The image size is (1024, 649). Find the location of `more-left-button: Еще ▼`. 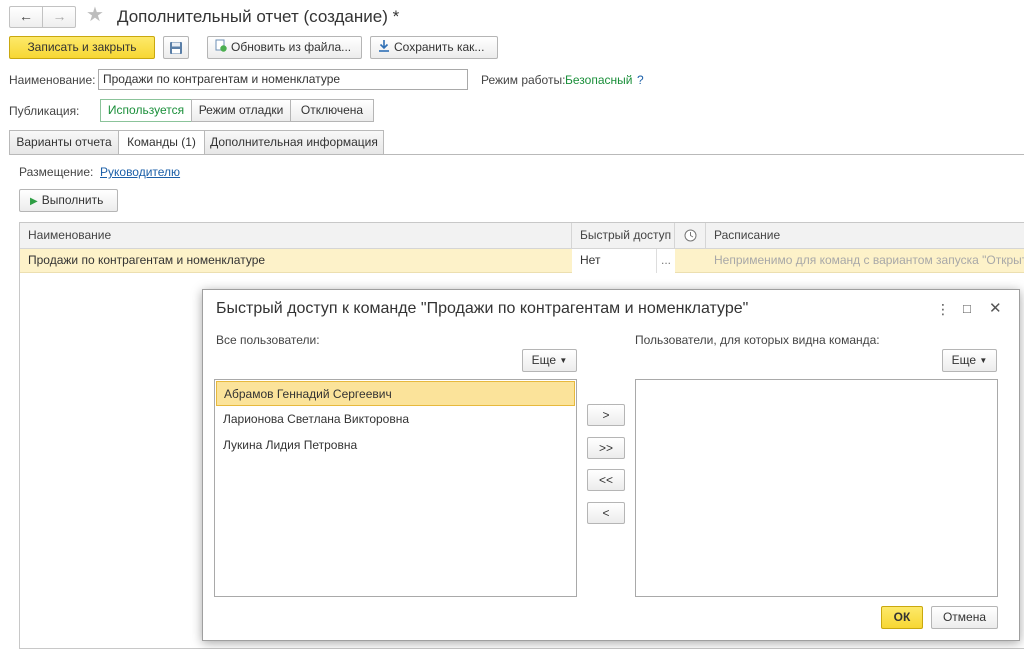

more-left-button: Еще ▼ is located at coordinates (549, 360).